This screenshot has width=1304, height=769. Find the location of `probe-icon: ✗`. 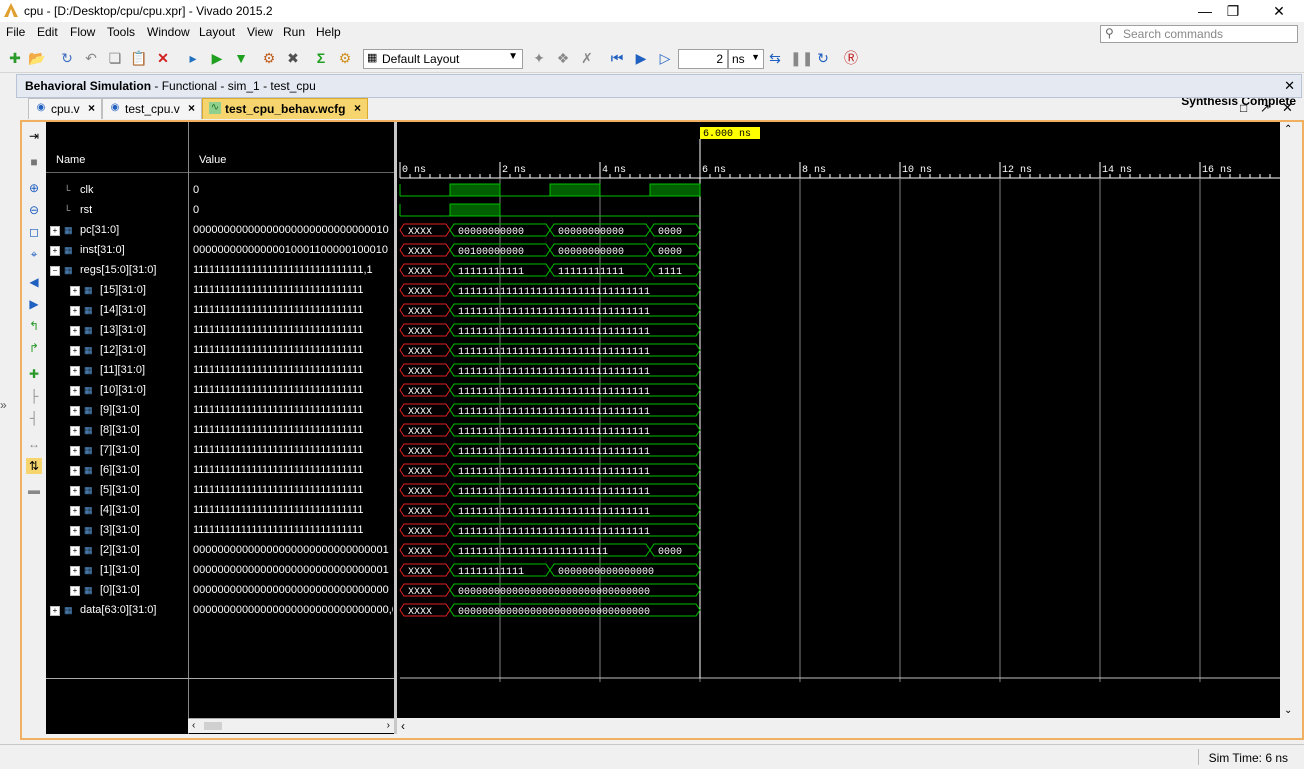

probe-icon: ✗ is located at coordinates (587, 58).